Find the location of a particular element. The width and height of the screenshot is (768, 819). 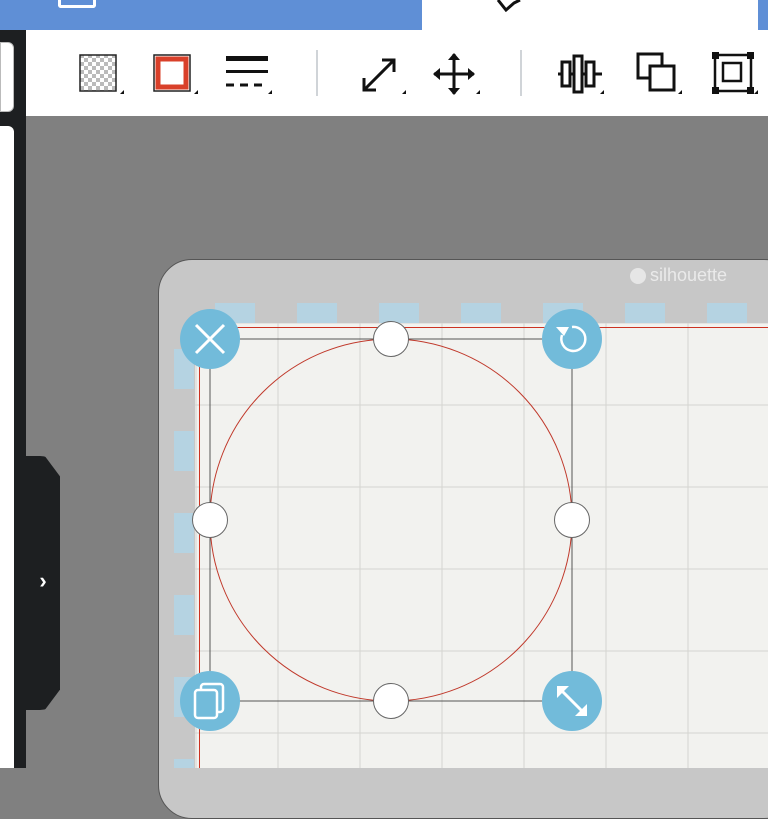

rotate-icon is located at coordinates (571, 339).